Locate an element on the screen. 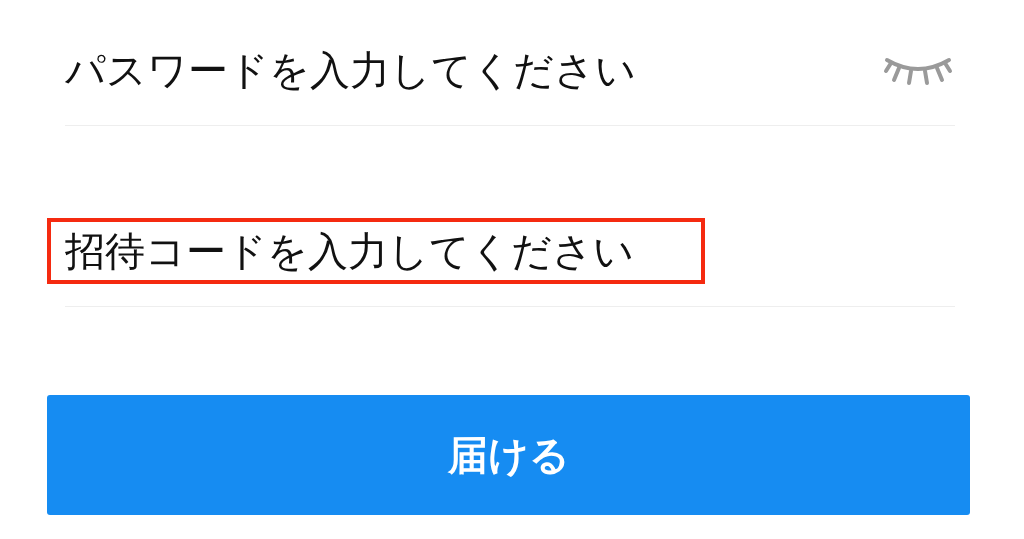 The width and height of the screenshot is (1024, 539). password-field: パスワードを入力してください is located at coordinates (465, 70).